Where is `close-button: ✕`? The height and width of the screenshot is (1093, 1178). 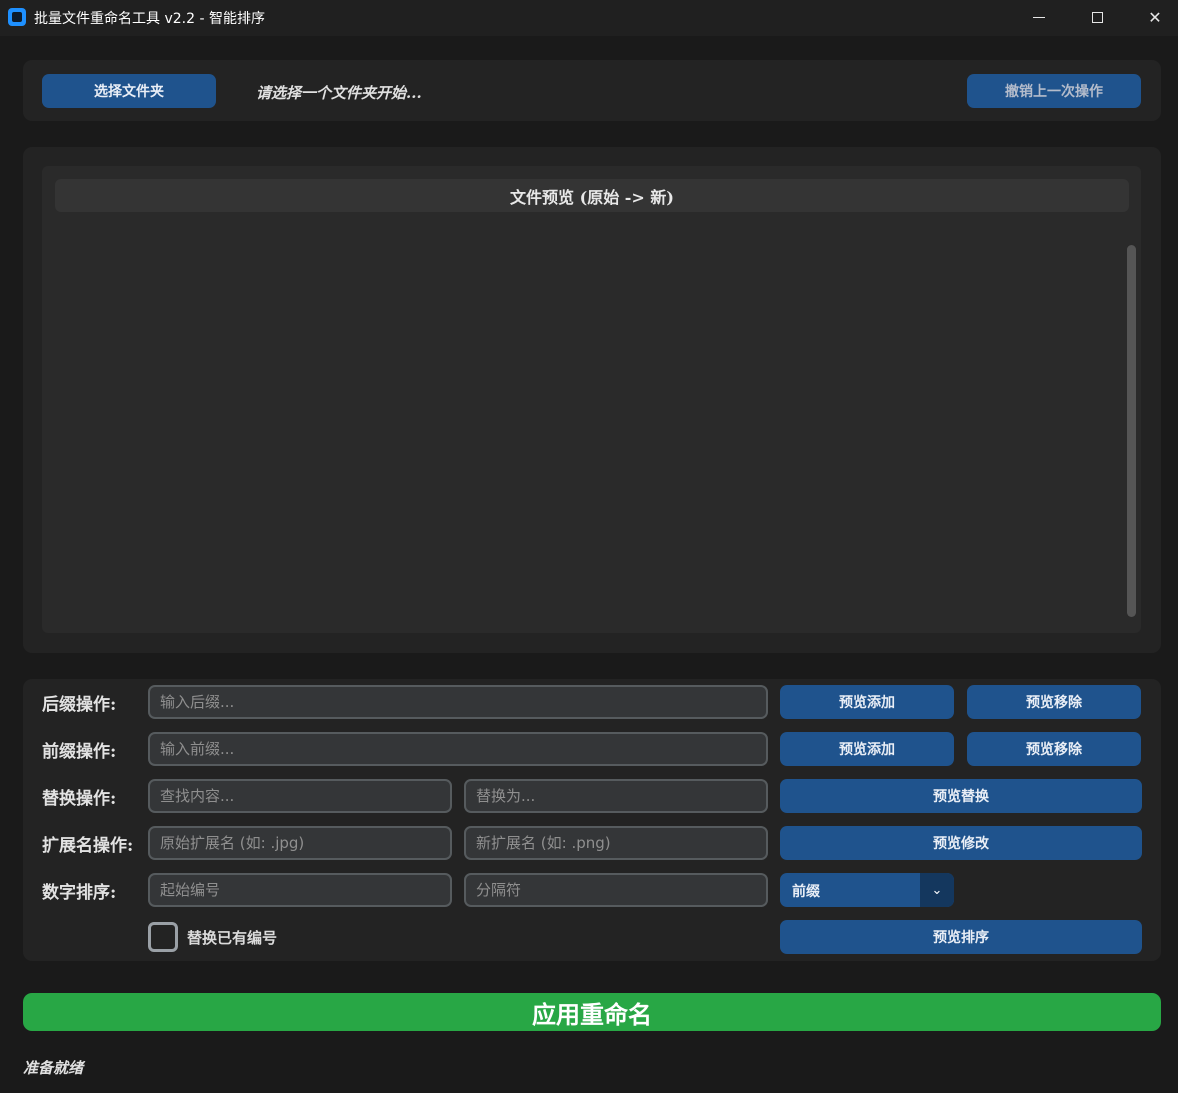
close-button: ✕ is located at coordinates (1152, 17).